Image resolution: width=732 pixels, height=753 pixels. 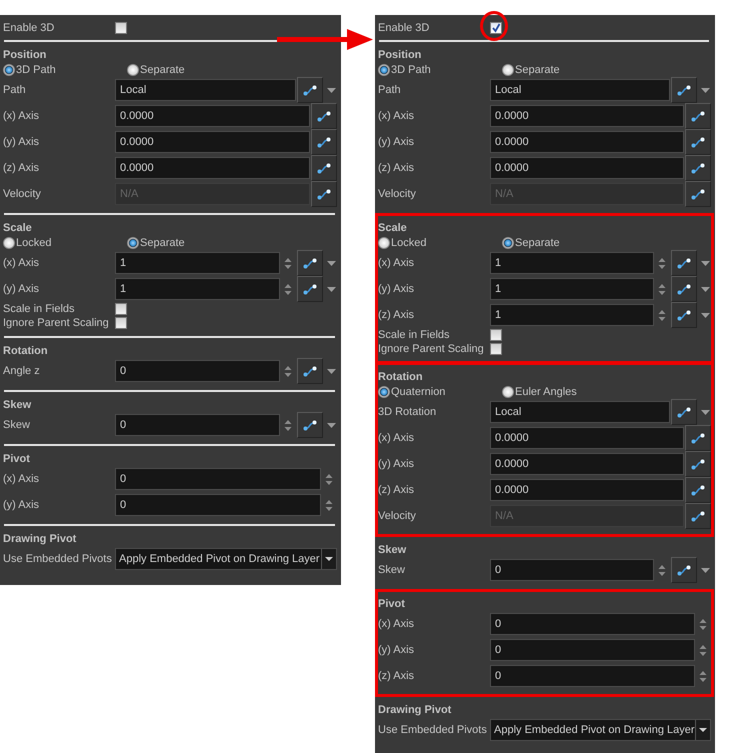 What do you see at coordinates (408, 412) in the screenshot?
I see `field-label: 3D Rotation` at bounding box center [408, 412].